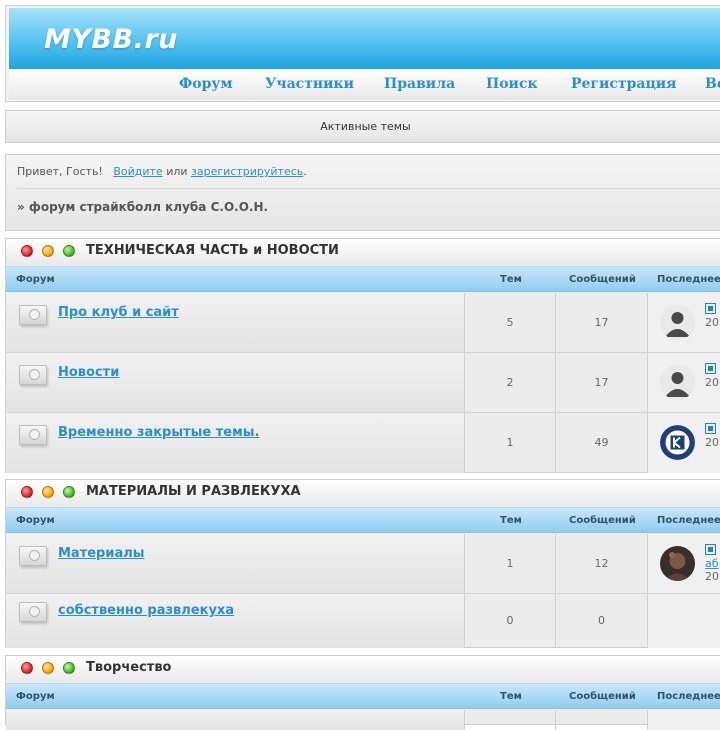 The width and height of the screenshot is (720, 730). Describe the element at coordinates (602, 720) in the screenshot. I see `posts-count` at that location.